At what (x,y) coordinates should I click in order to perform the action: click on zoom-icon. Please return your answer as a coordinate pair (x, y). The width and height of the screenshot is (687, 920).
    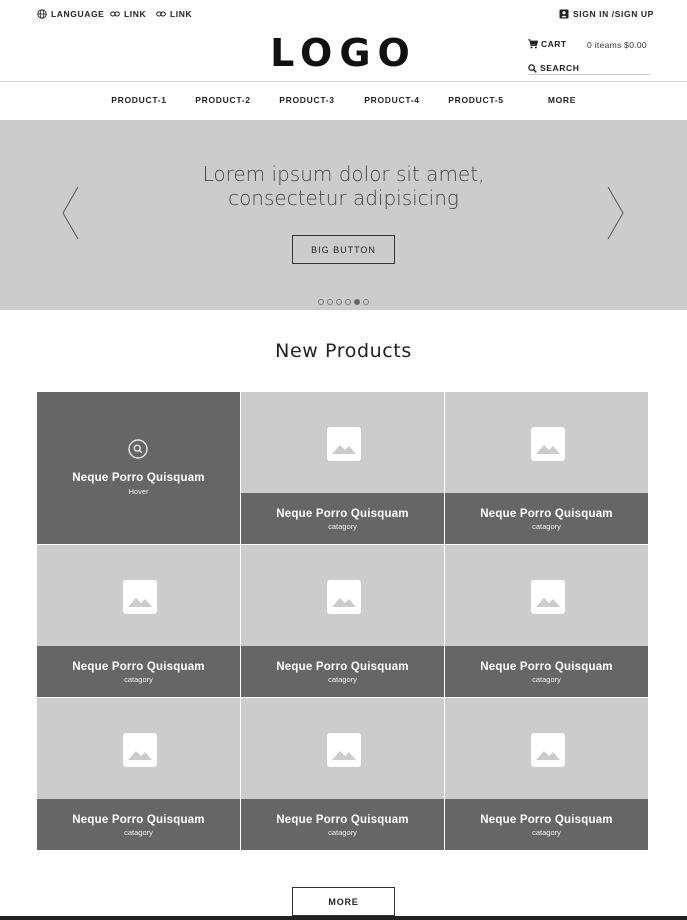
    Looking at the image, I should click on (138, 449).